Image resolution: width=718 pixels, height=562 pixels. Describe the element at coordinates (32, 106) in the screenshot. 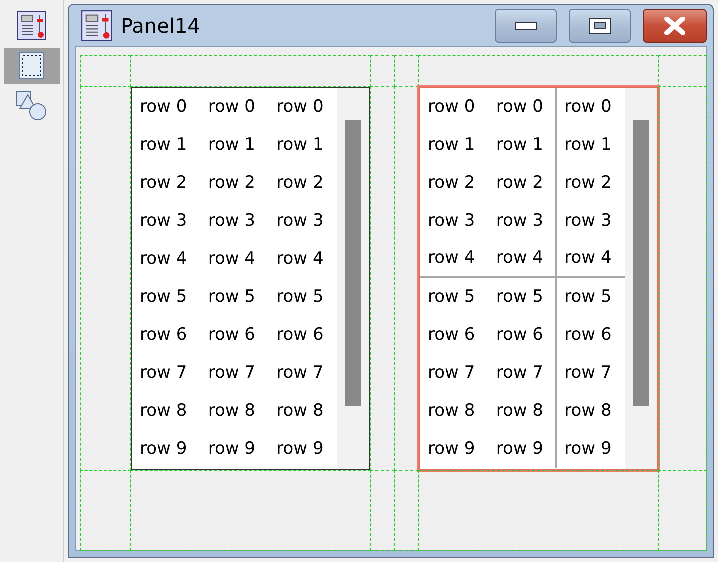

I see `shapes-icon` at that location.